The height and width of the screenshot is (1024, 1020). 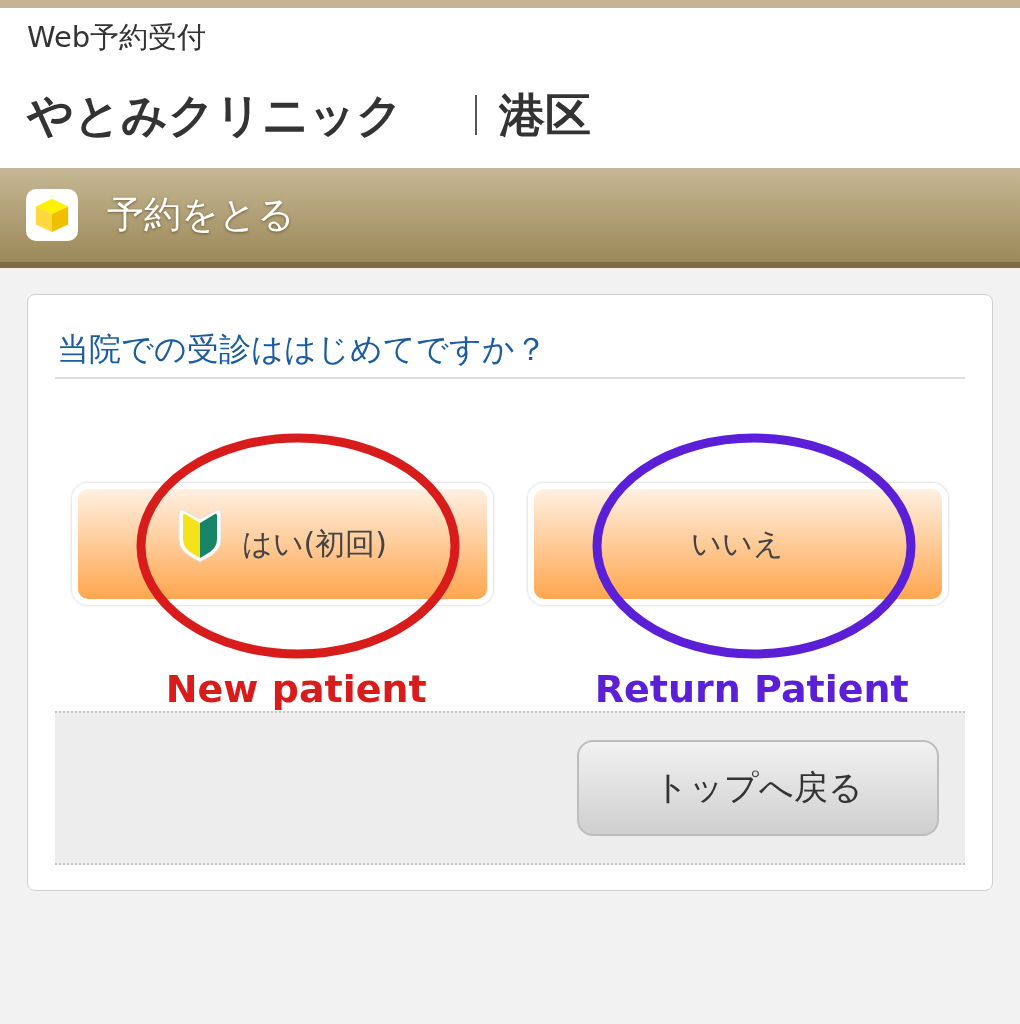 What do you see at coordinates (296, 689) in the screenshot?
I see `annotation-label: New patient` at bounding box center [296, 689].